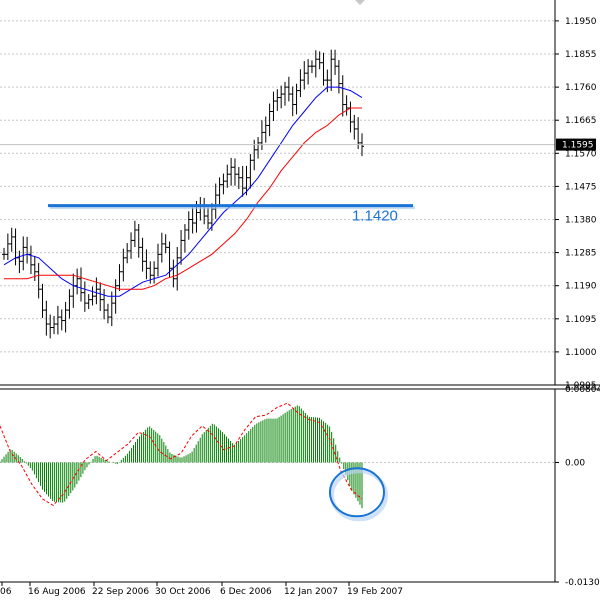 This screenshot has width=600, height=601. Describe the element at coordinates (183, 592) in the screenshot. I see `time-tick-label: 30 Oct 2006` at that location.